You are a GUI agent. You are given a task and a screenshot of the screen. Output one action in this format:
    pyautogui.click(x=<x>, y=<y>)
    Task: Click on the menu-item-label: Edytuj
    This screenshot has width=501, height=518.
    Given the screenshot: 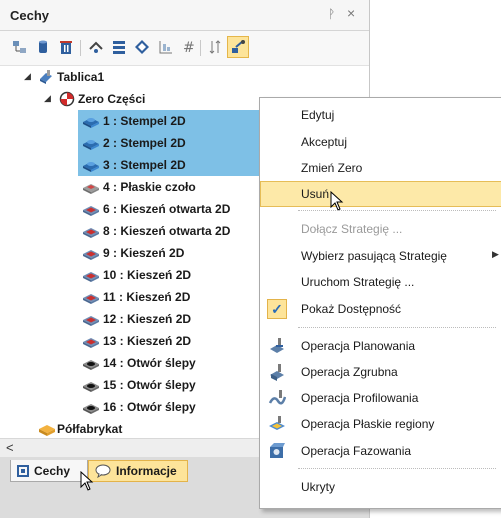 What is the action you would take?
    pyautogui.click(x=318, y=115)
    